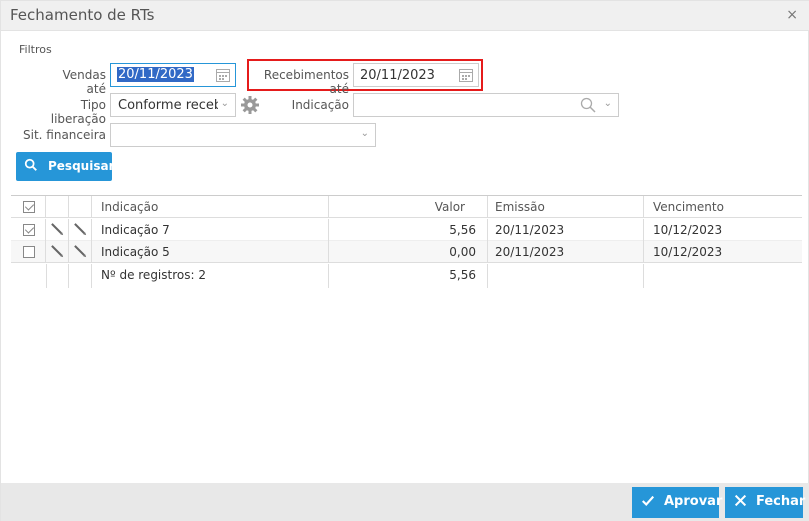 This screenshot has height=521, width=809. Describe the element at coordinates (723, 207) in the screenshot. I see `header-vencimento: Vencimento` at that location.